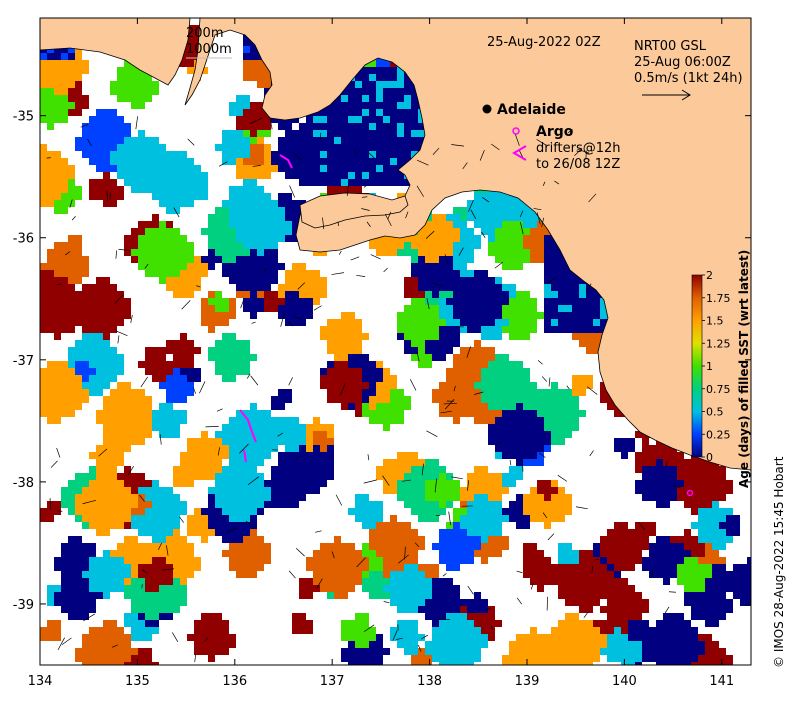  I want to click on colorbar-tick-label: 0, so click(709, 457).